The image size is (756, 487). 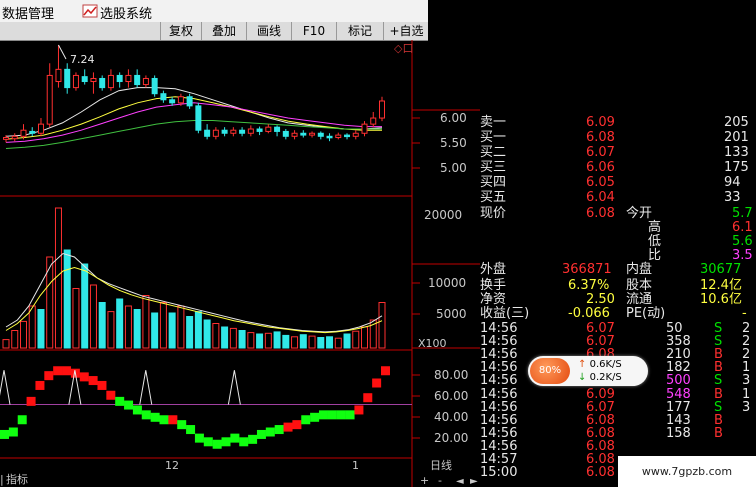 What do you see at coordinates (736, 167) in the screenshot?
I see `orderbook-vol: 175` at bounding box center [736, 167].